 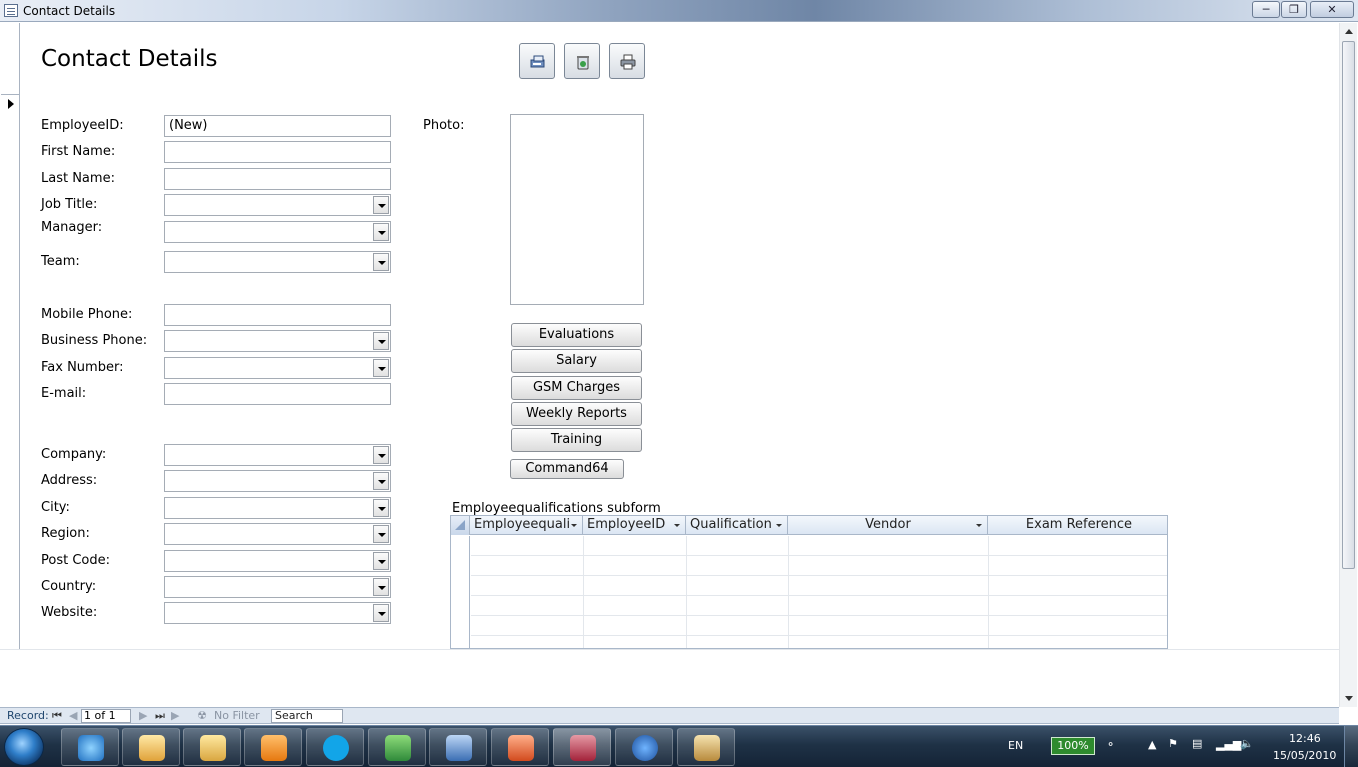 I want to click on save-record-button, so click(x=537, y=61).